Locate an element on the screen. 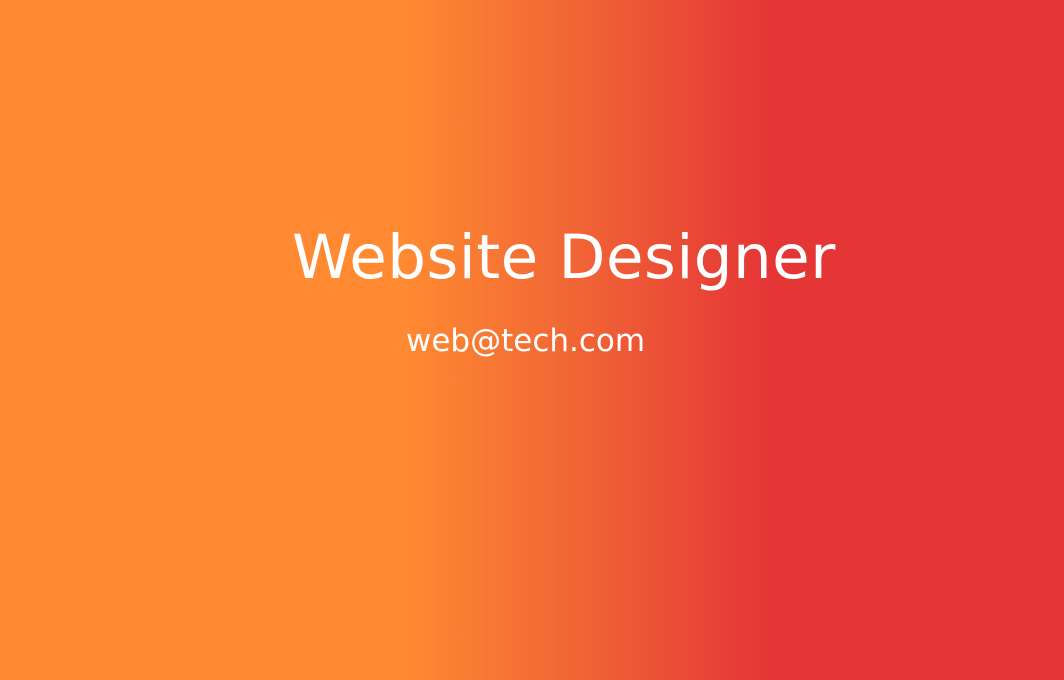 The image size is (1064, 680). job-title: Website Designer is located at coordinates (564, 257).